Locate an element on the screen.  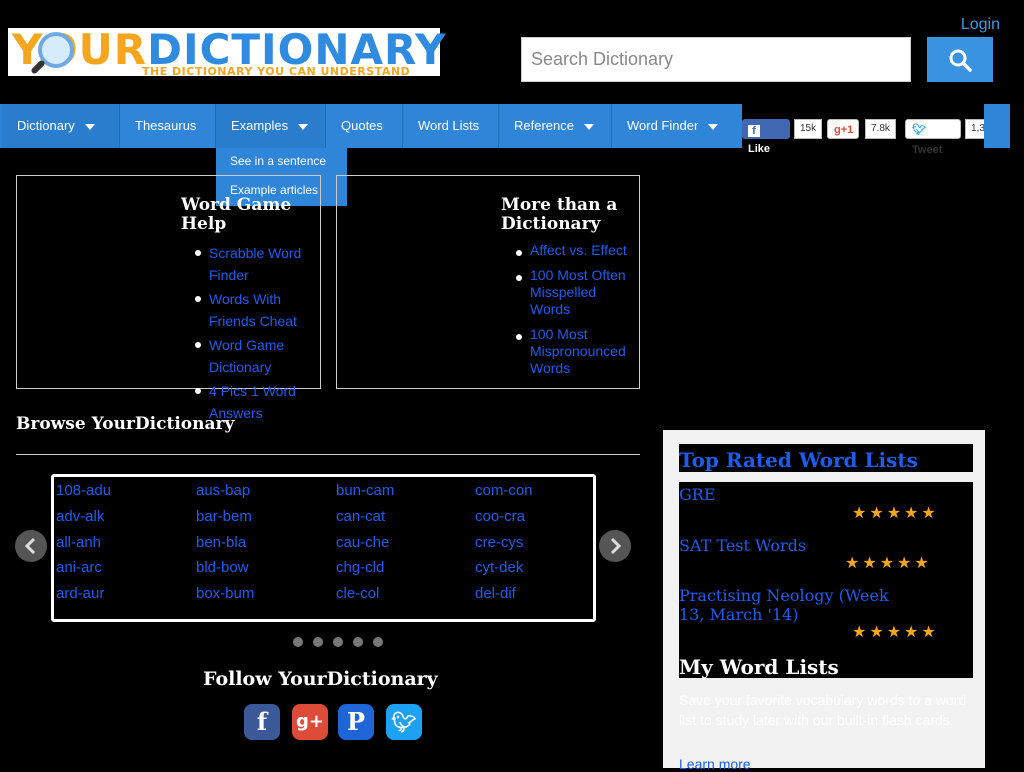
carousel-next-button is located at coordinates (615, 546).